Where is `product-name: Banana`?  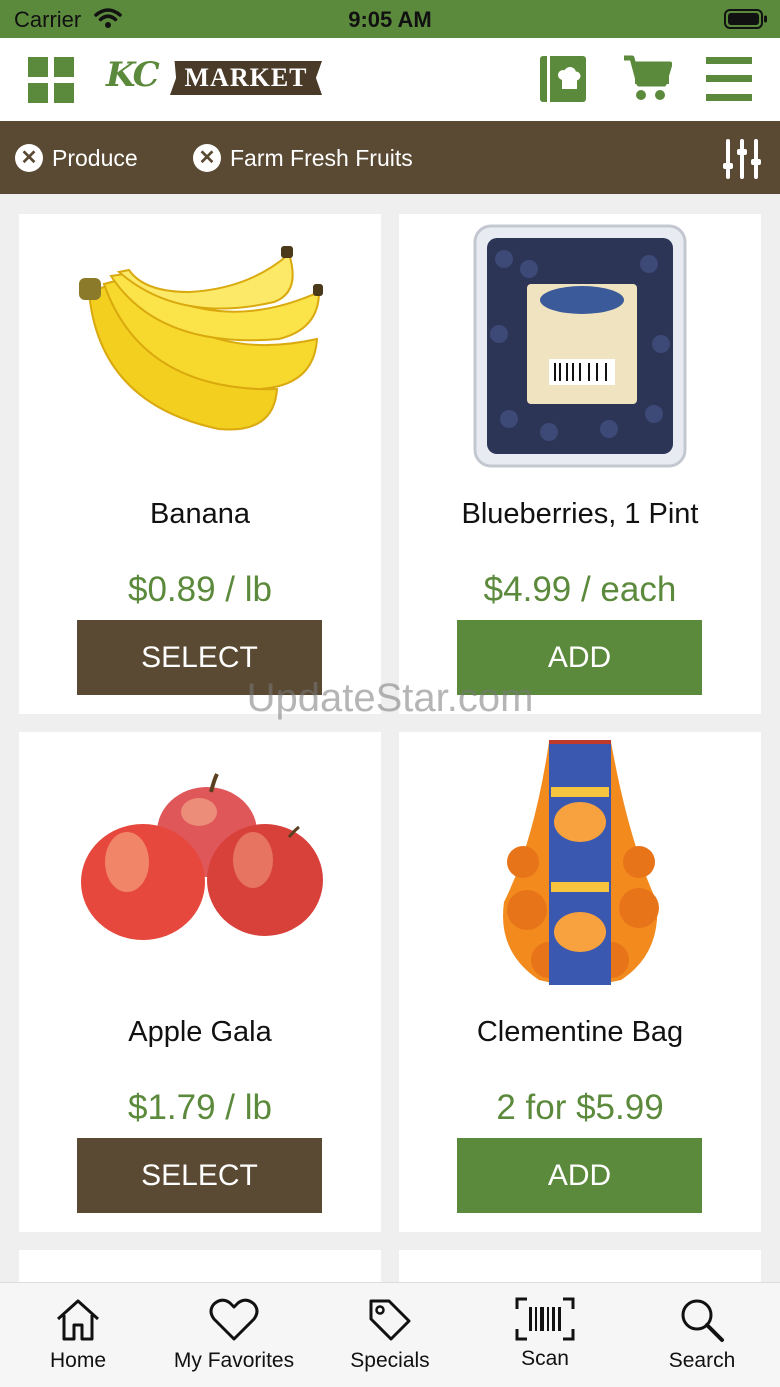 product-name: Banana is located at coordinates (200, 514).